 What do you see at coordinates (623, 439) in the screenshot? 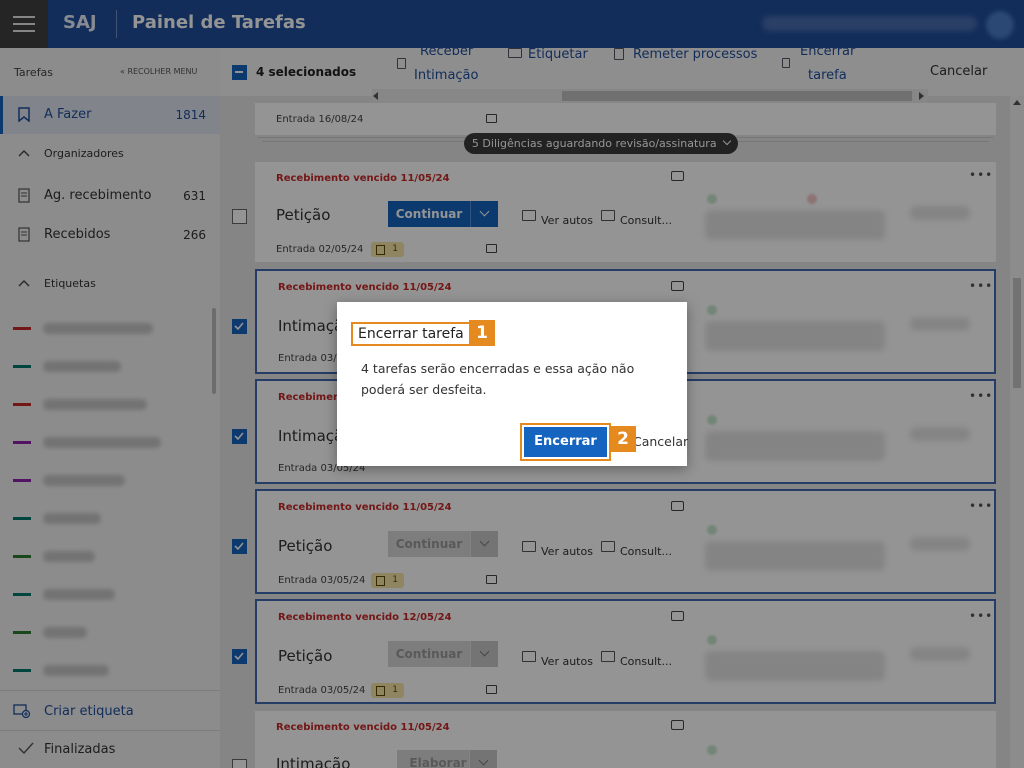
I see `step-badge-2: 2` at bounding box center [623, 439].